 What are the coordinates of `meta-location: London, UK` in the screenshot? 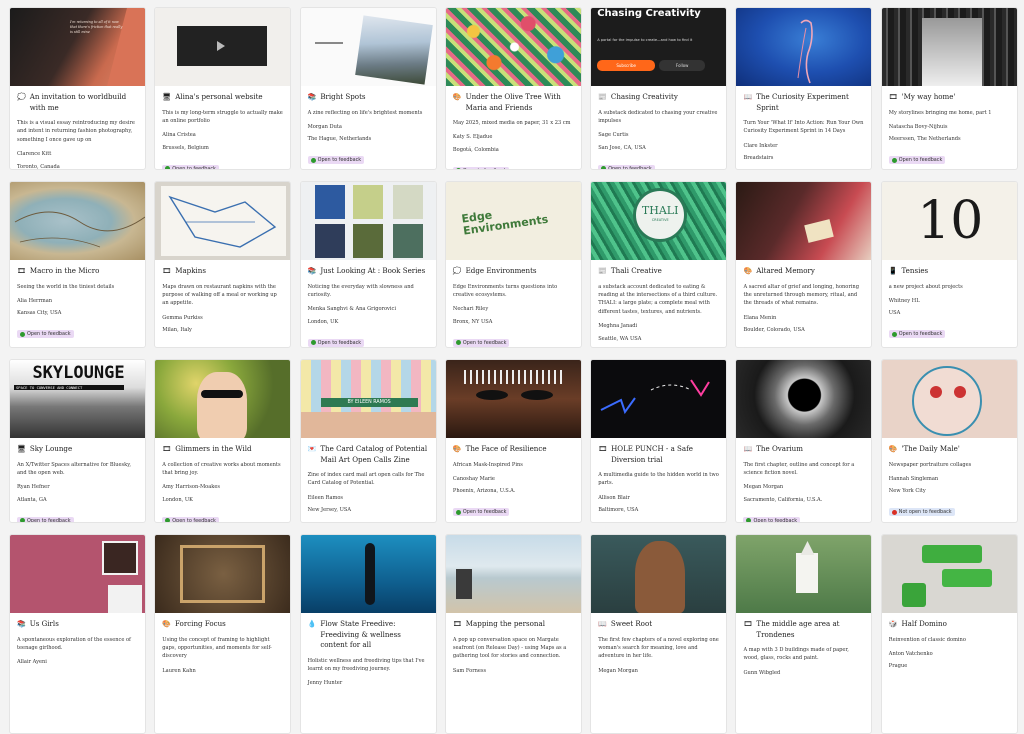 It's located at (177, 499).